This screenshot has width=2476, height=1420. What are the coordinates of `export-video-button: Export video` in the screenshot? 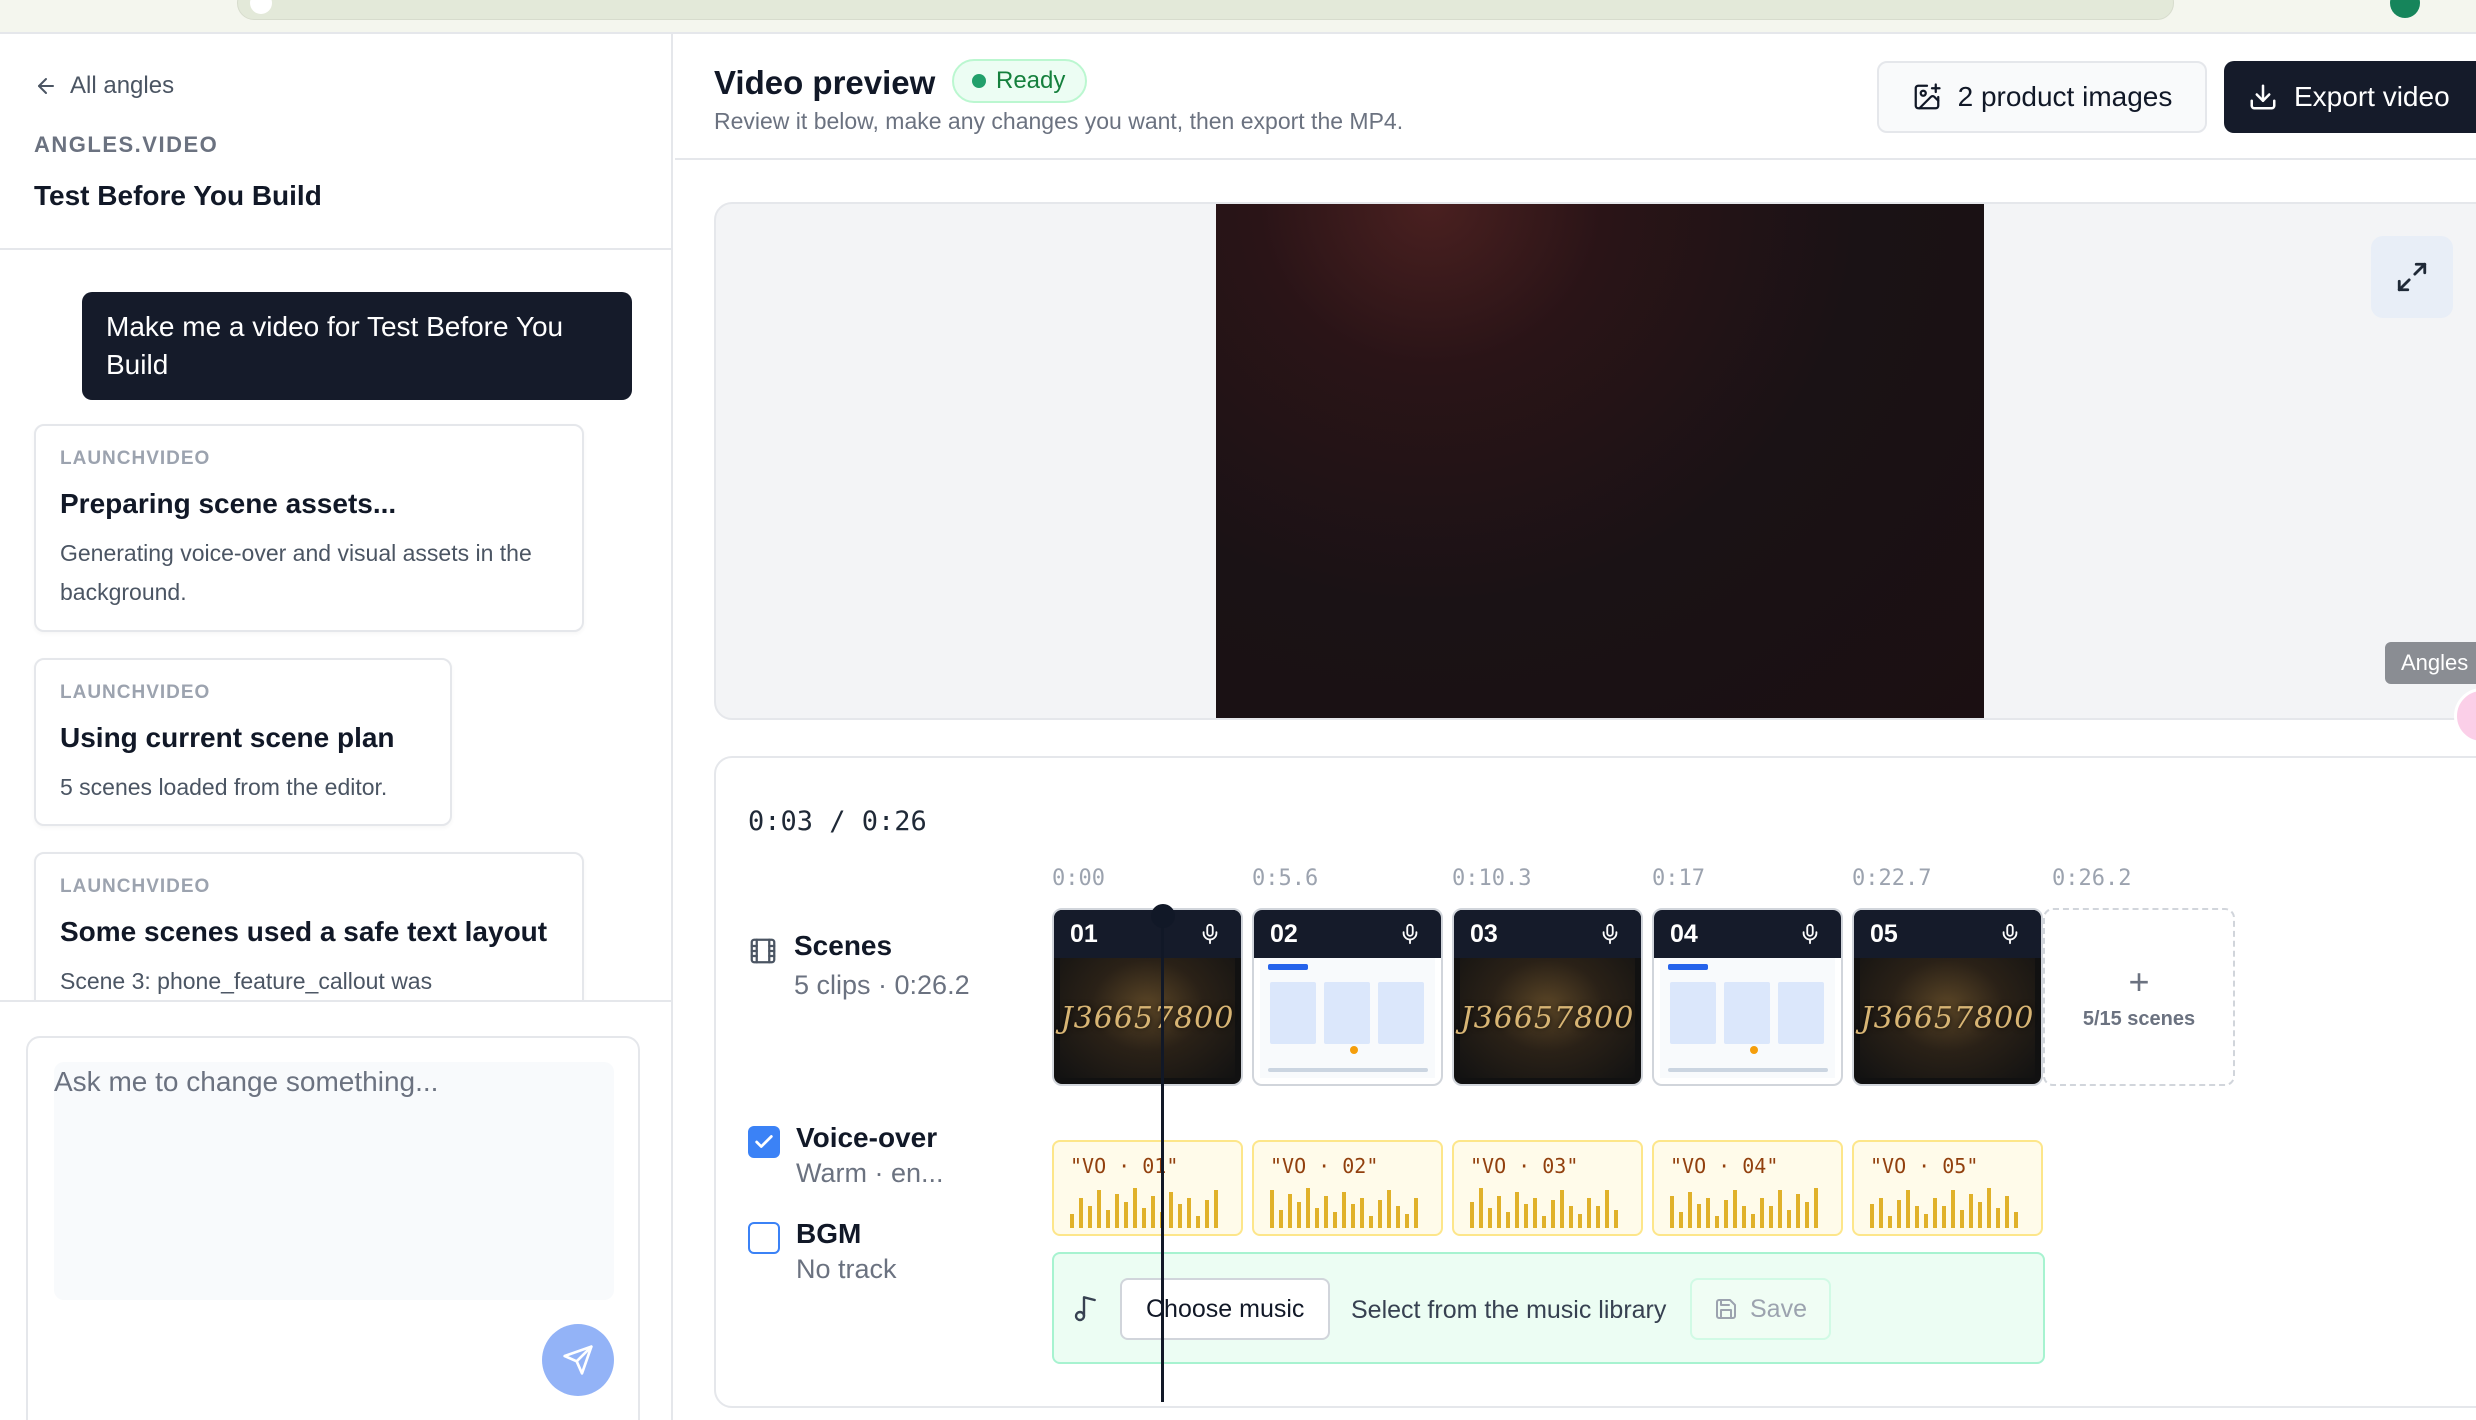 It's located at (2350, 97).